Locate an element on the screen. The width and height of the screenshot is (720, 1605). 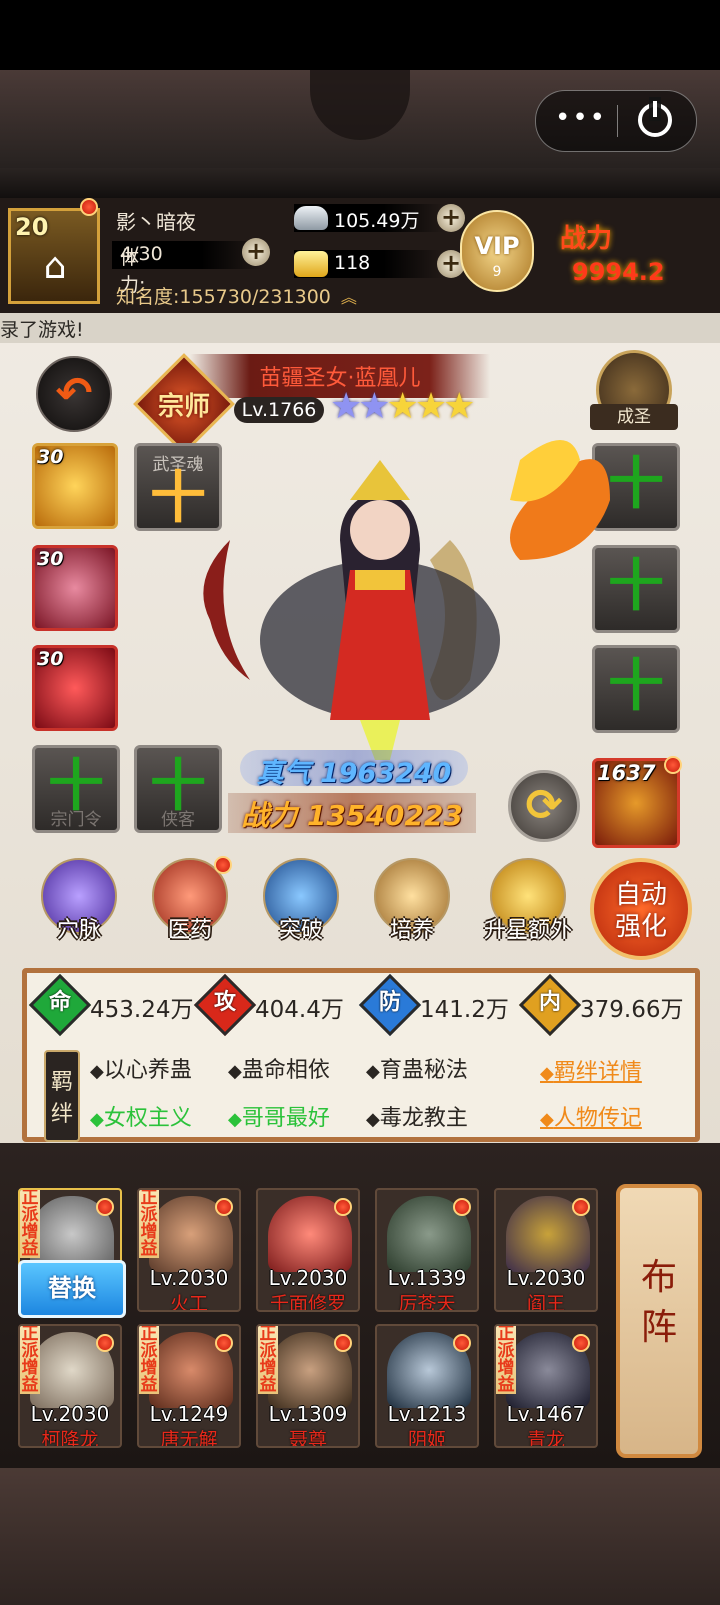
team-card: Lv.1213 阴姬 is located at coordinates (427, 1386).